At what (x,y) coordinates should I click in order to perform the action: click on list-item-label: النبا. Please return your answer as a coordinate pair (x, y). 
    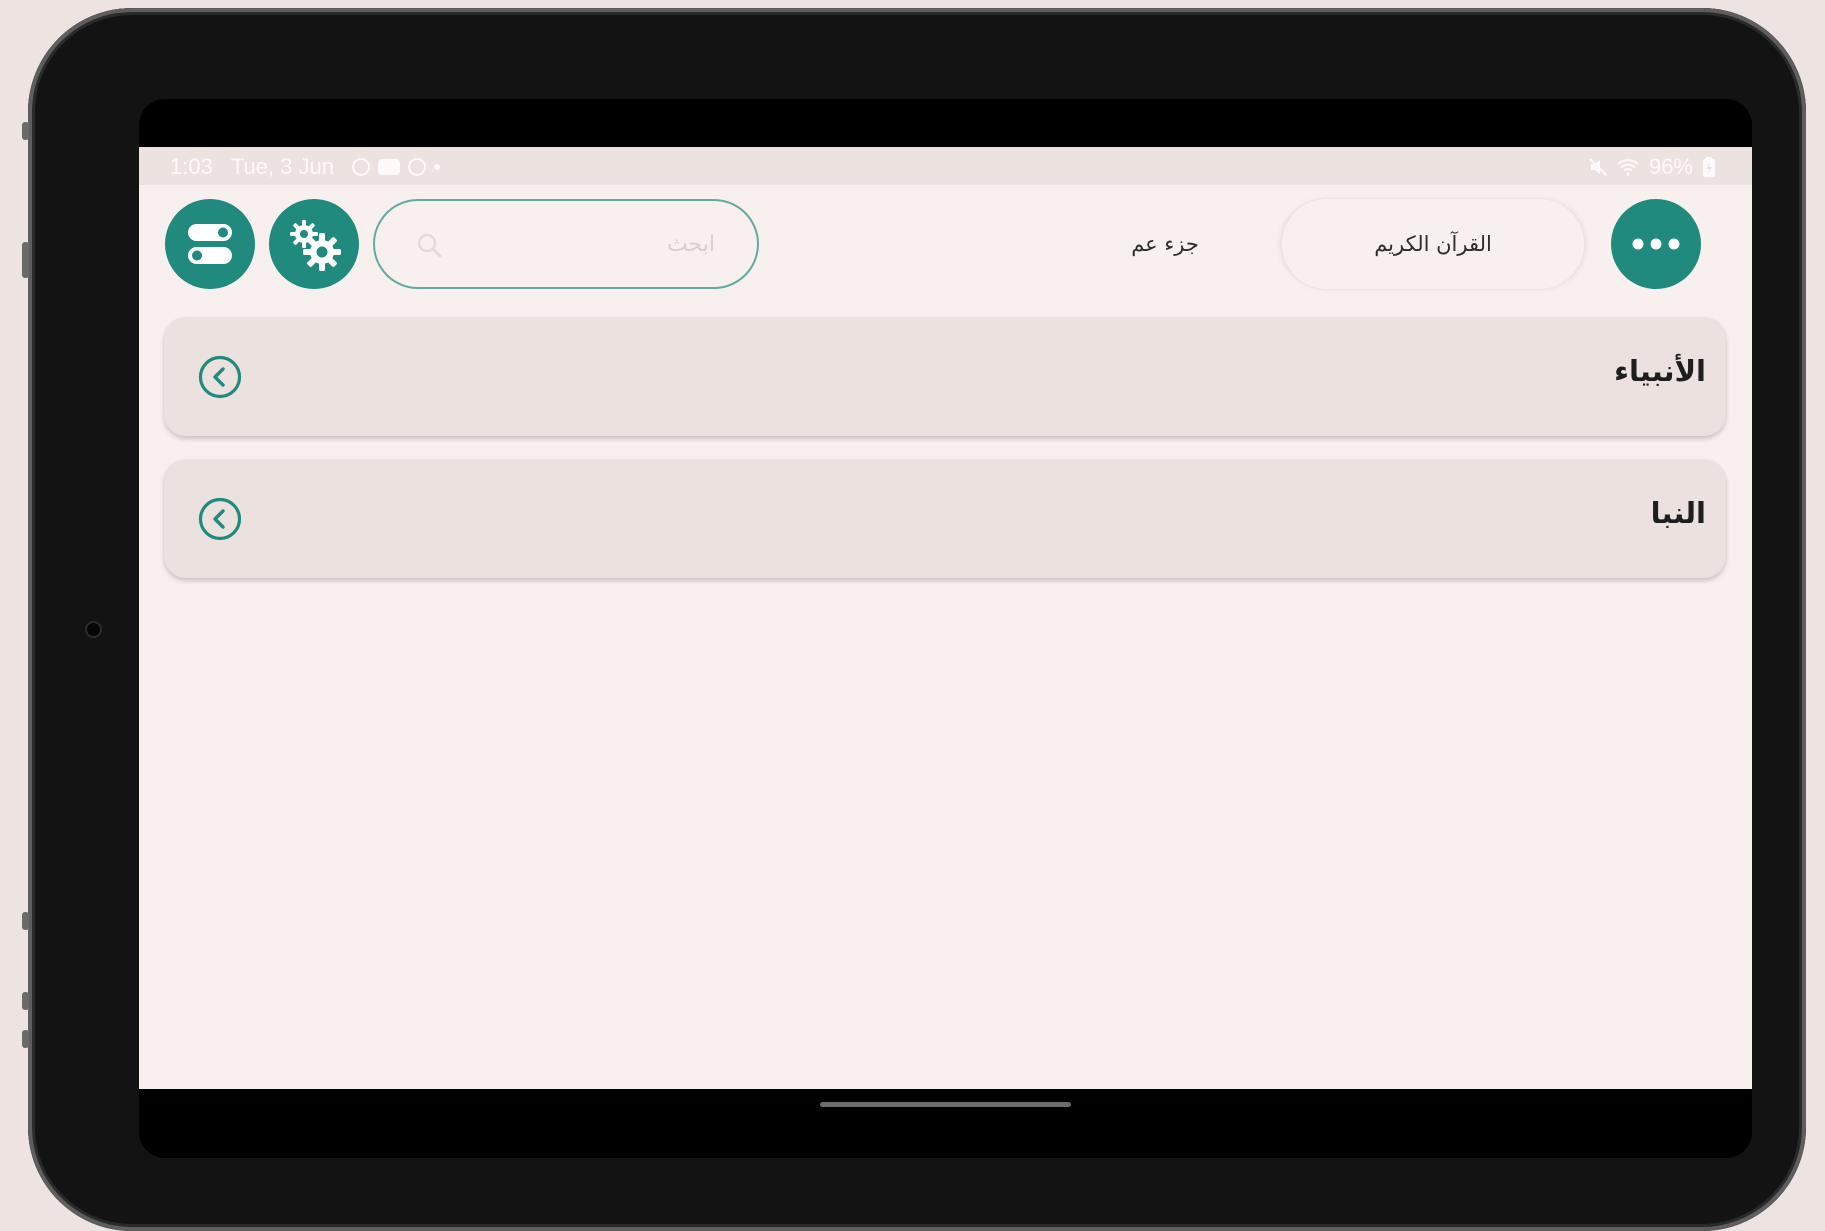
    Looking at the image, I should click on (1678, 513).